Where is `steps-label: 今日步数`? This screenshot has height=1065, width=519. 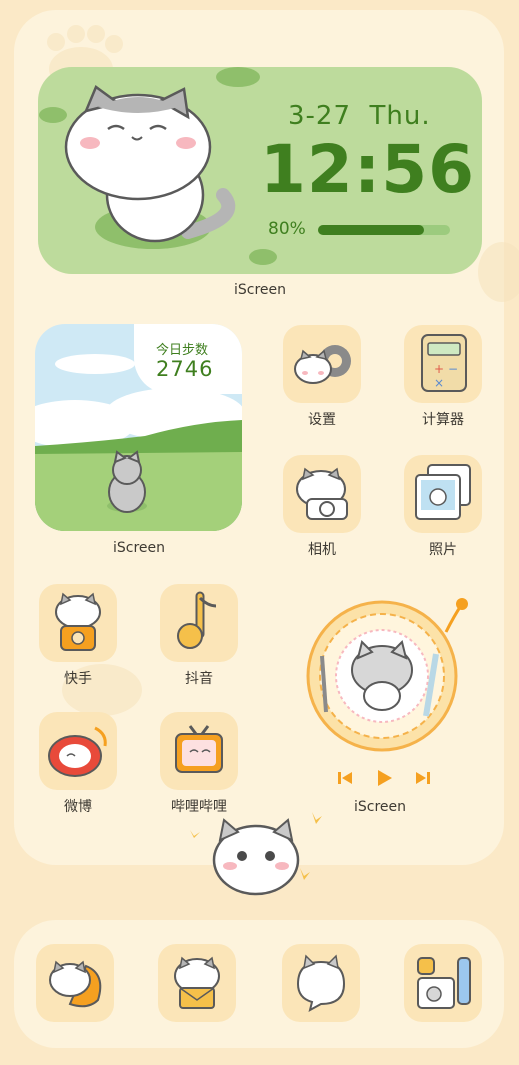
steps-label: 今日步数 is located at coordinates (182, 350).